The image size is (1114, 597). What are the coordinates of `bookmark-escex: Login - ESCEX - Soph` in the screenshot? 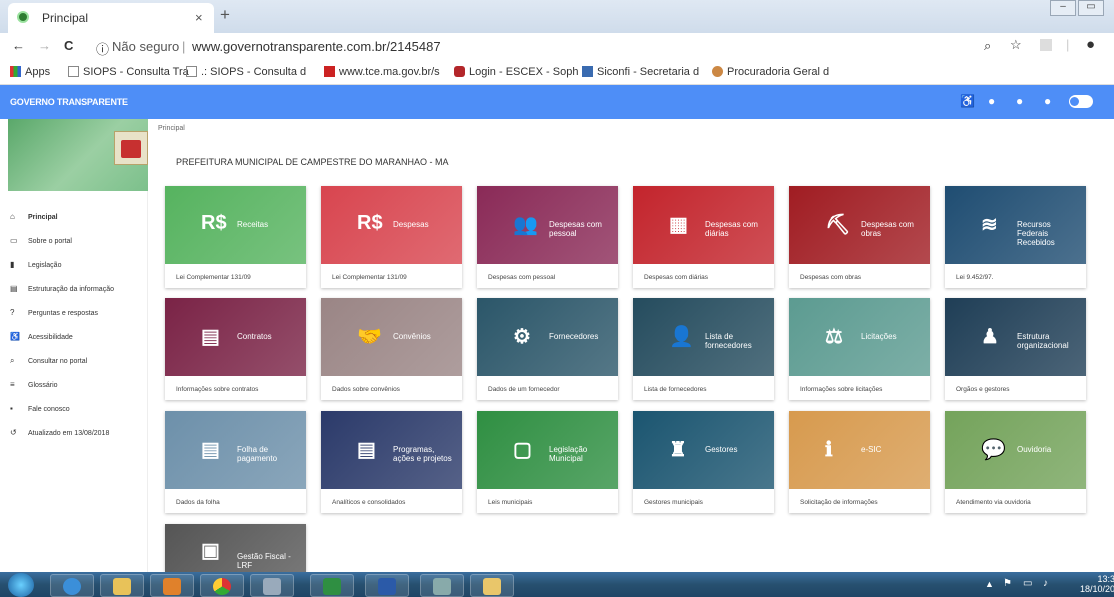 It's located at (516, 72).